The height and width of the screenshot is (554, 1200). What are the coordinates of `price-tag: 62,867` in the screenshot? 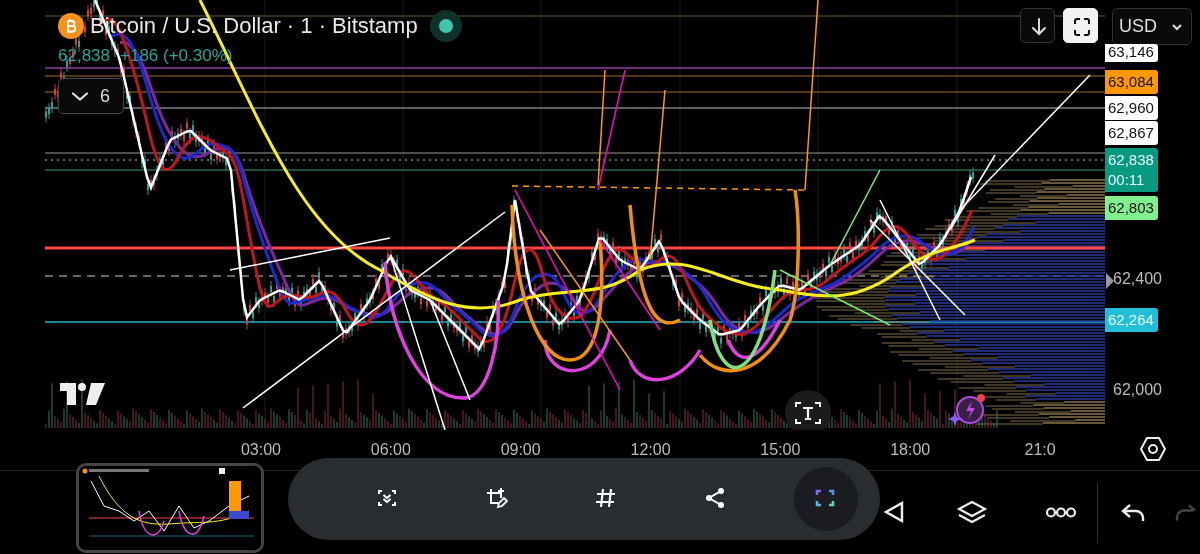 It's located at (1131, 133).